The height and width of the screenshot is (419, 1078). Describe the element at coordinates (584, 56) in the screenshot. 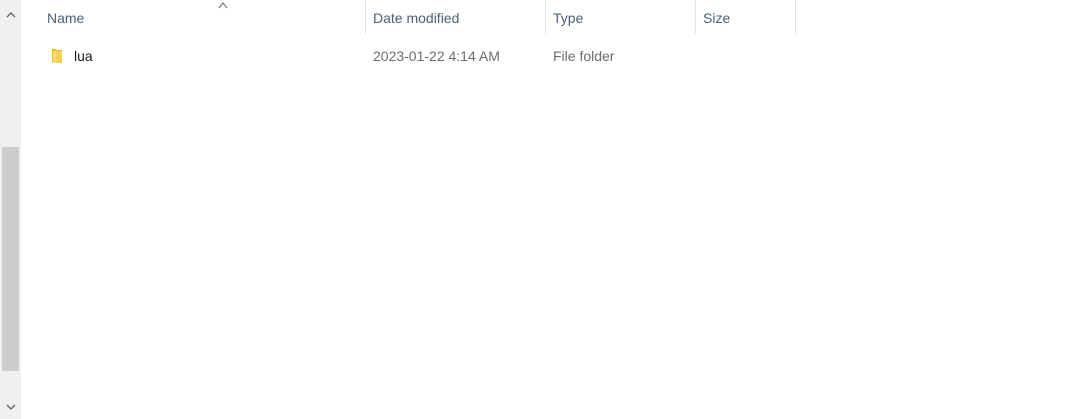

I see `file-type: File folder` at that location.